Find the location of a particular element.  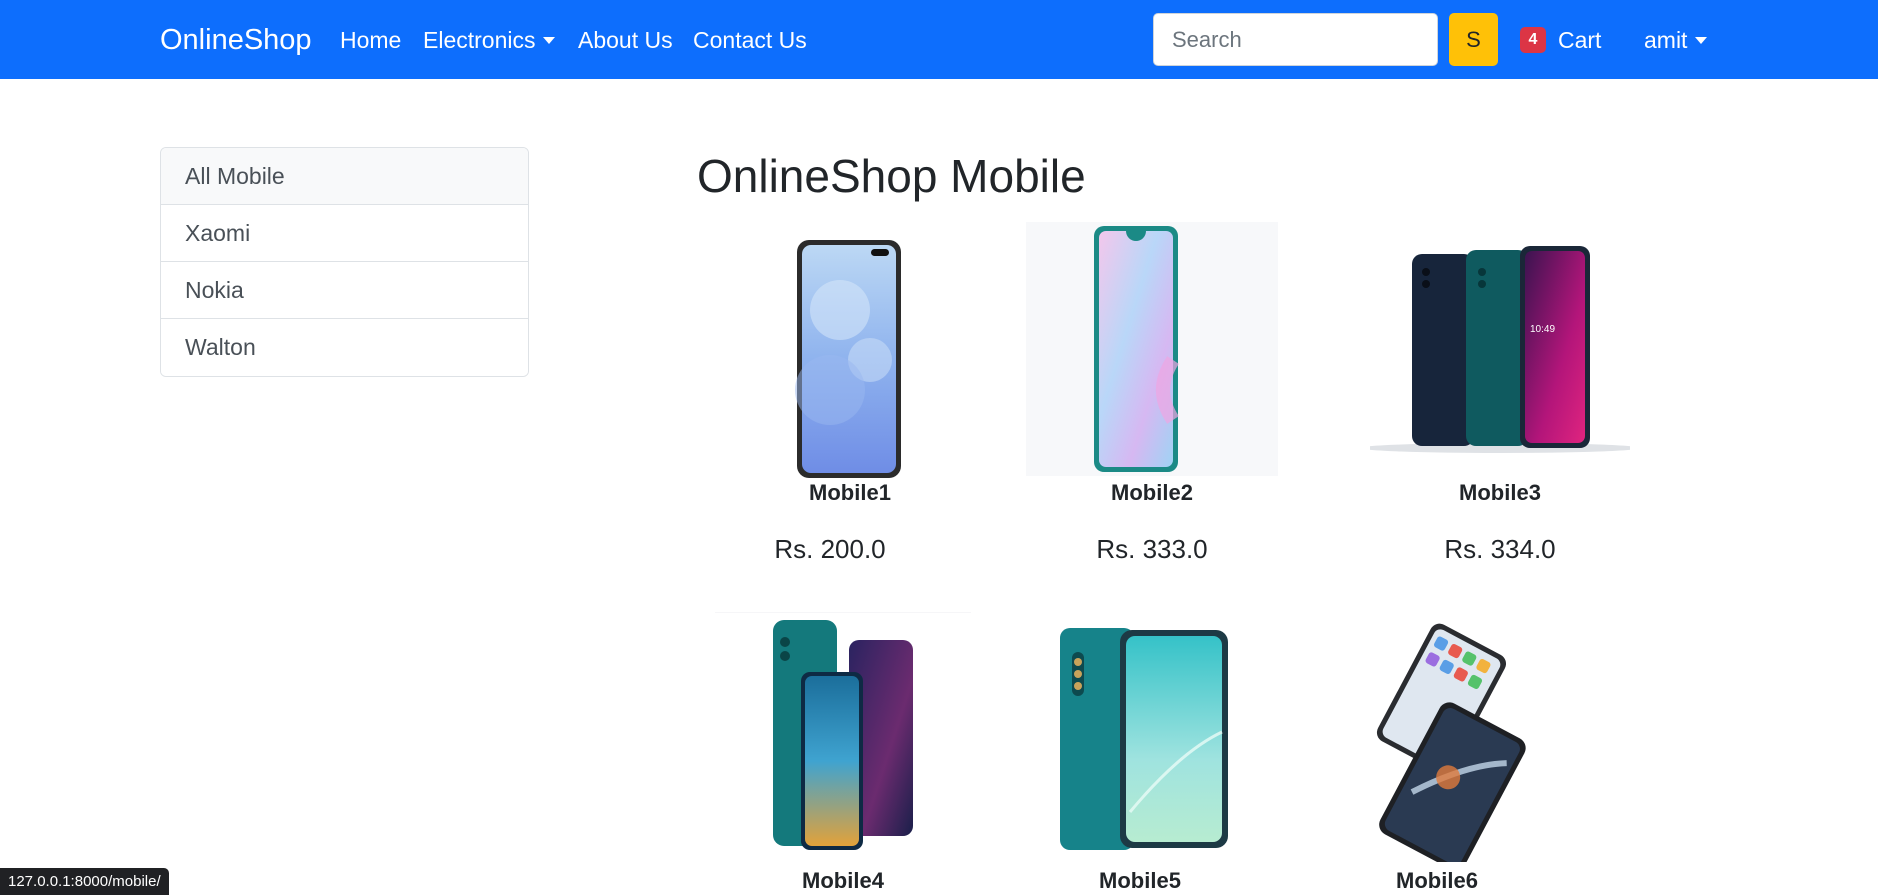

product-card: Mobile6 is located at coordinates (1437, 753).